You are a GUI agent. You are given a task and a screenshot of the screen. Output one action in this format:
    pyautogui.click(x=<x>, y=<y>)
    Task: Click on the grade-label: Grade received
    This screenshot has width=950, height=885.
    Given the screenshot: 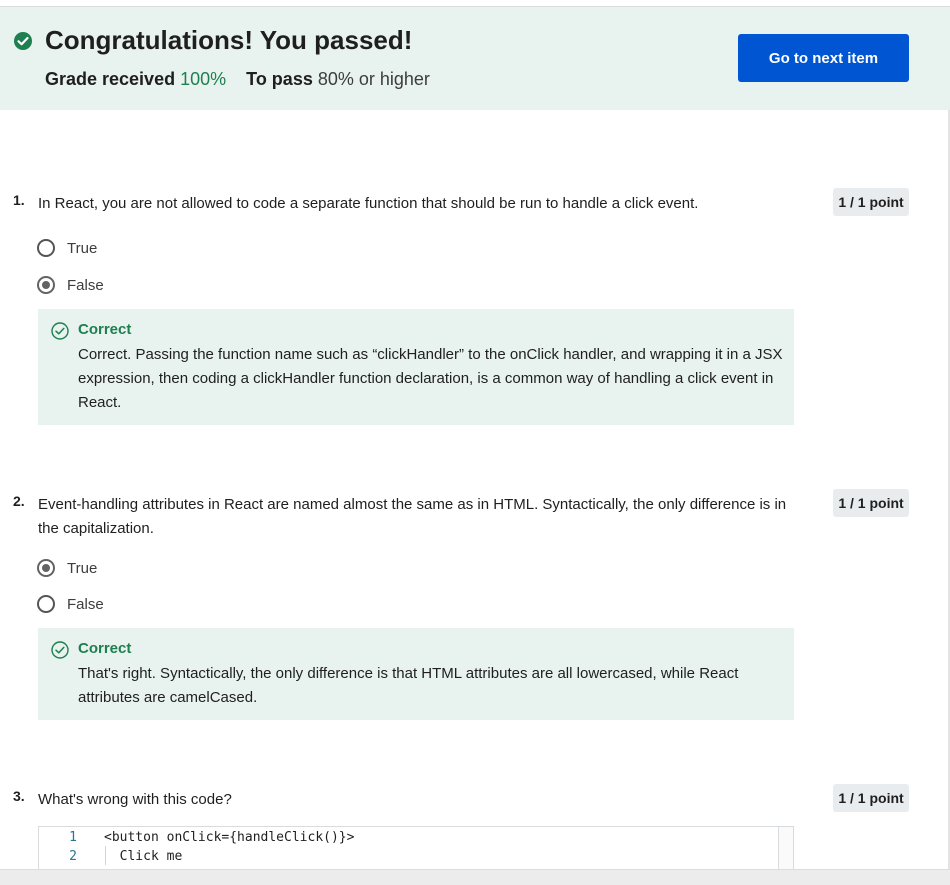 What is the action you would take?
    pyautogui.click(x=110, y=79)
    